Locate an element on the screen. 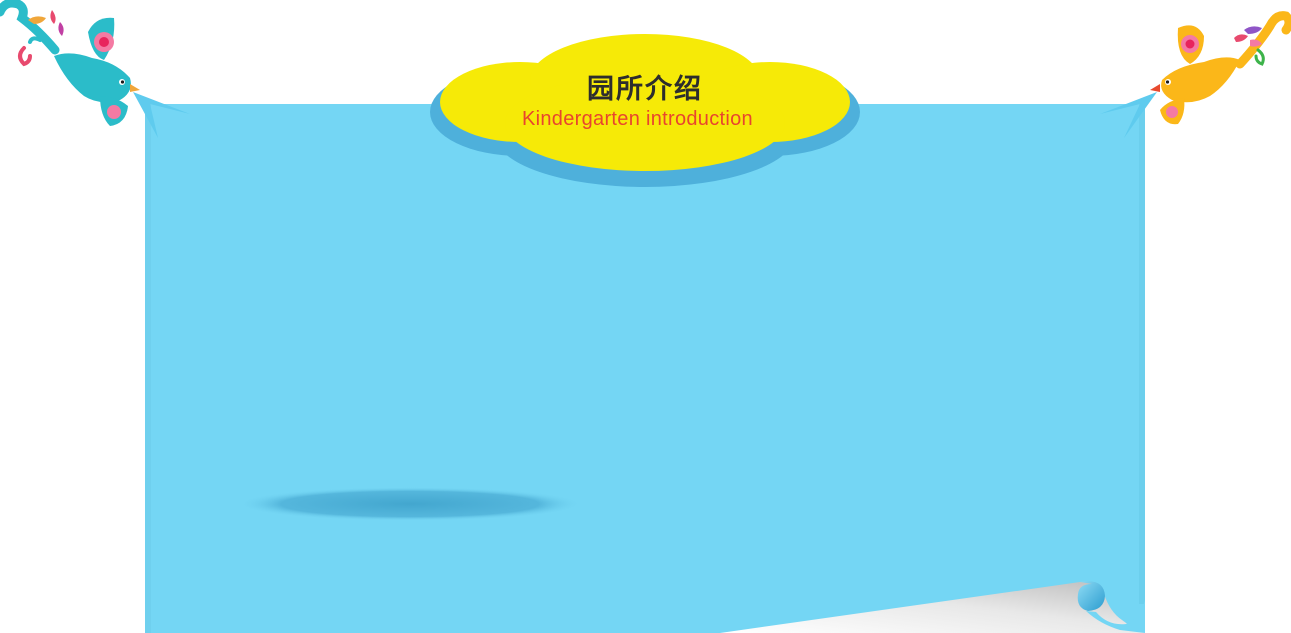  section-title: 园所介绍 is located at coordinates (645, 89).